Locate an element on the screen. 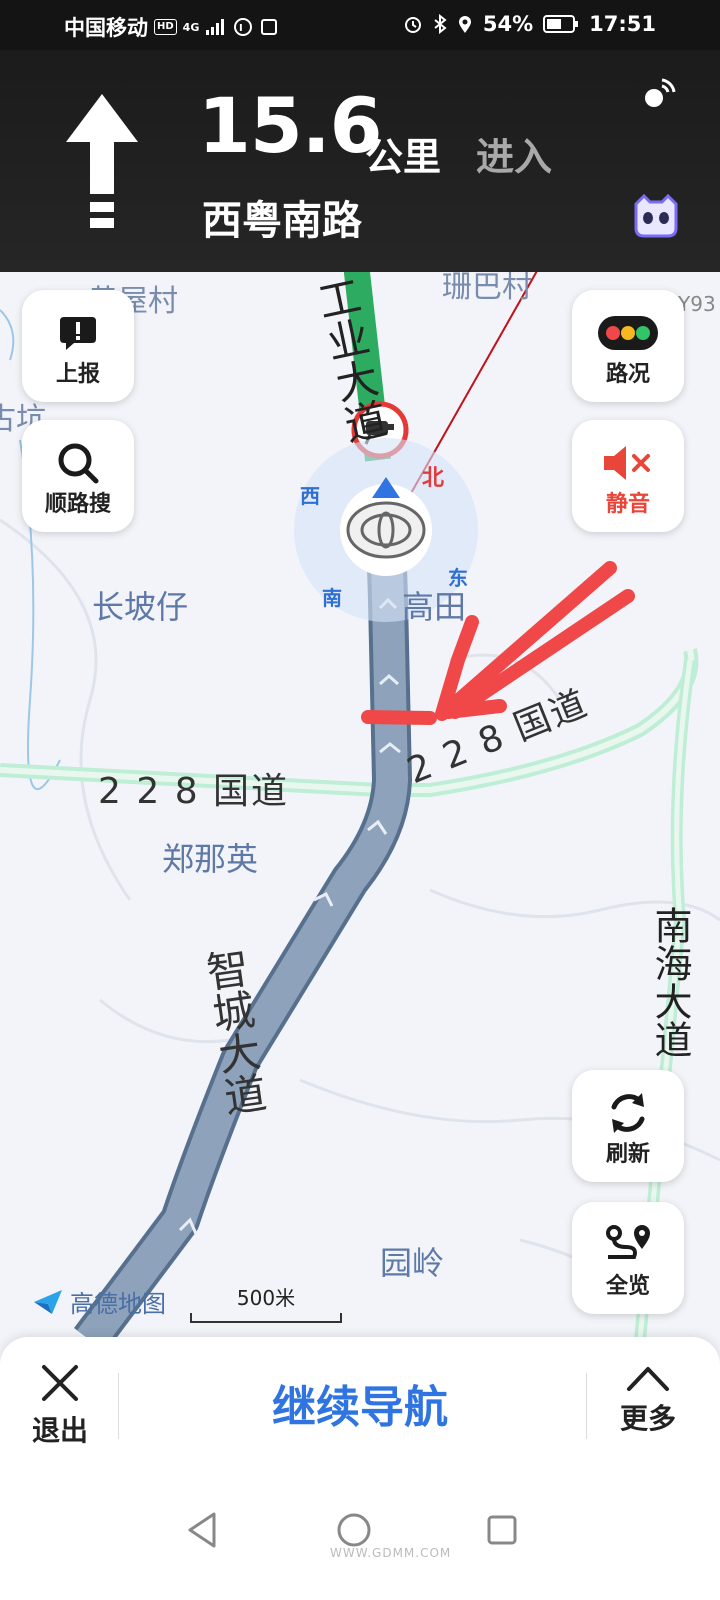 The image size is (720, 1600). storage-icon is located at coordinates (269, 27).